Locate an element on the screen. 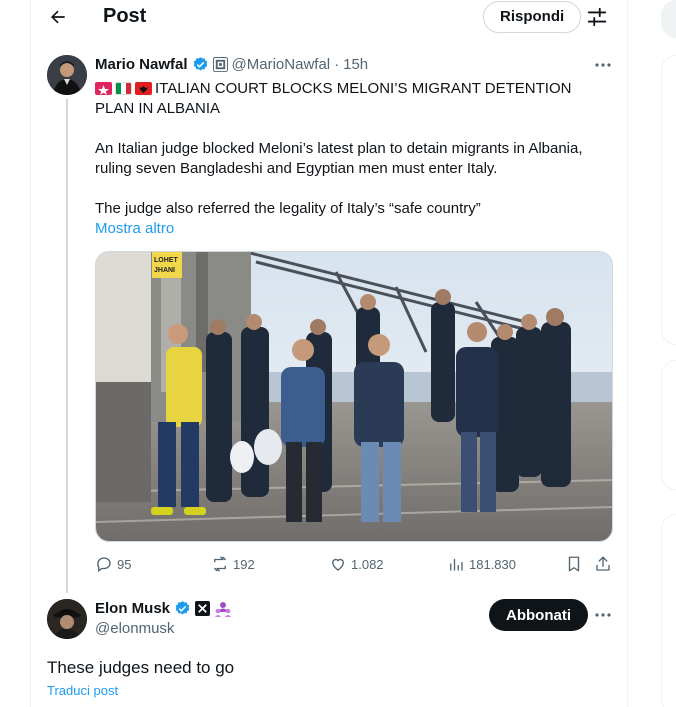 Image resolution: width=676 pixels, height=707 pixels. repost-action: 192 is located at coordinates (233, 564).